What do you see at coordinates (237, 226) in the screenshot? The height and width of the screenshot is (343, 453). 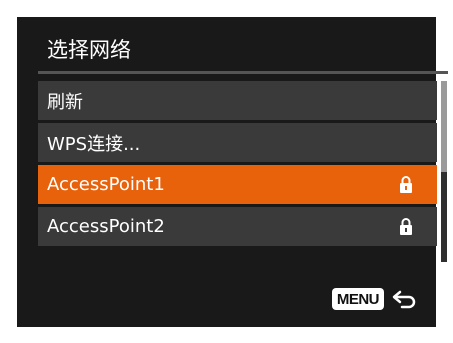 I see `menu-item-accesspoint2: AccessPoint2` at bounding box center [237, 226].